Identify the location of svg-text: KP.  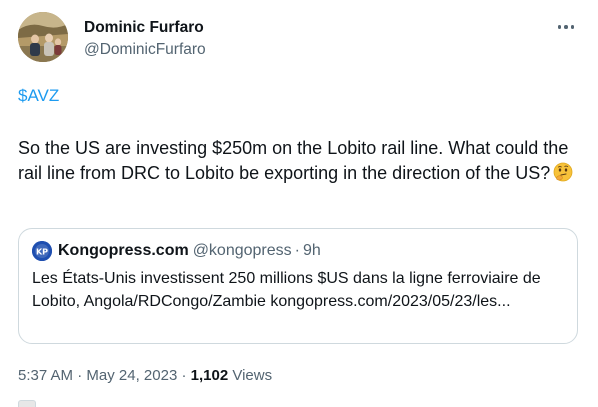
(42, 251).